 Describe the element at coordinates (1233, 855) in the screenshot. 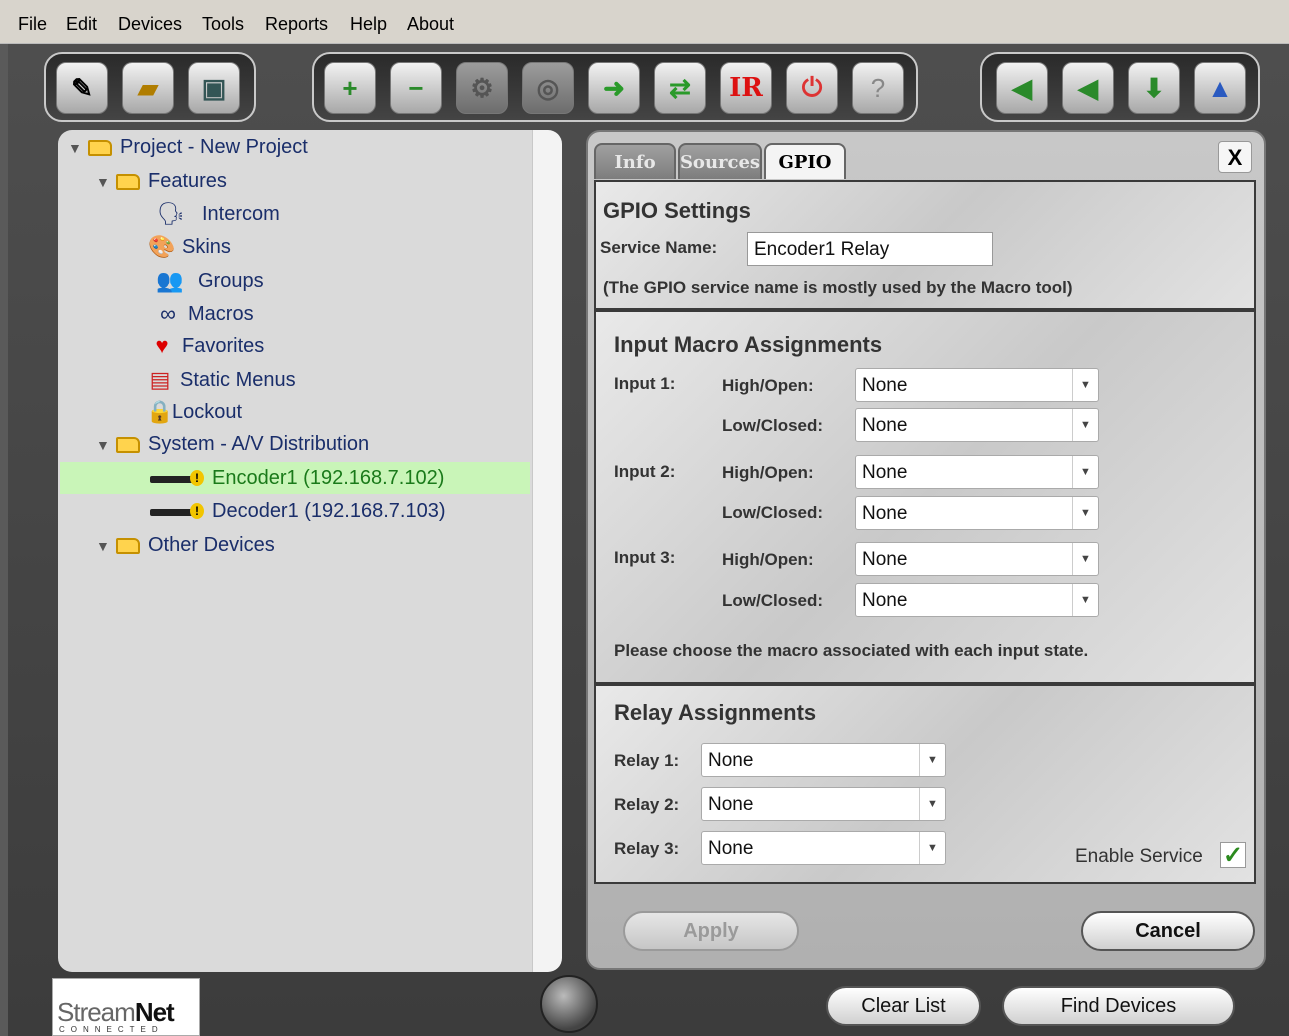

I see `enable-service-checkbox: ✓` at that location.